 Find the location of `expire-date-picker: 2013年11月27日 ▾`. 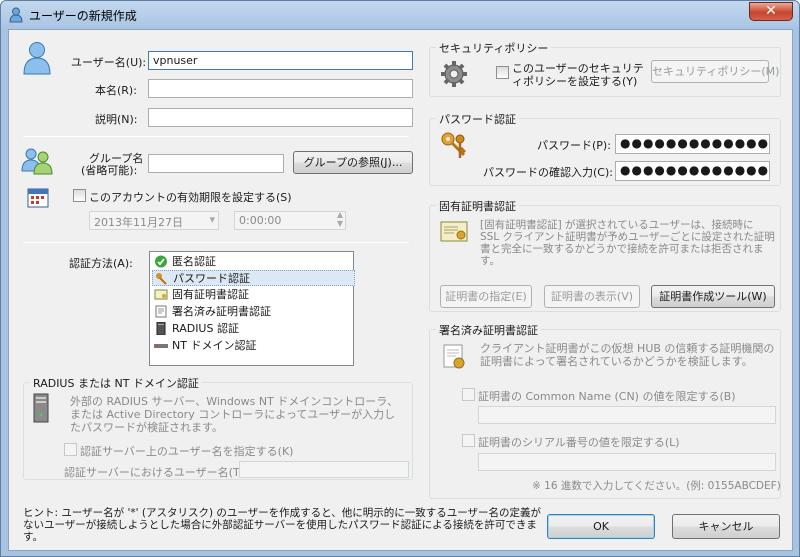

expire-date-picker: 2013年11月27日 ▾ is located at coordinates (154, 220).